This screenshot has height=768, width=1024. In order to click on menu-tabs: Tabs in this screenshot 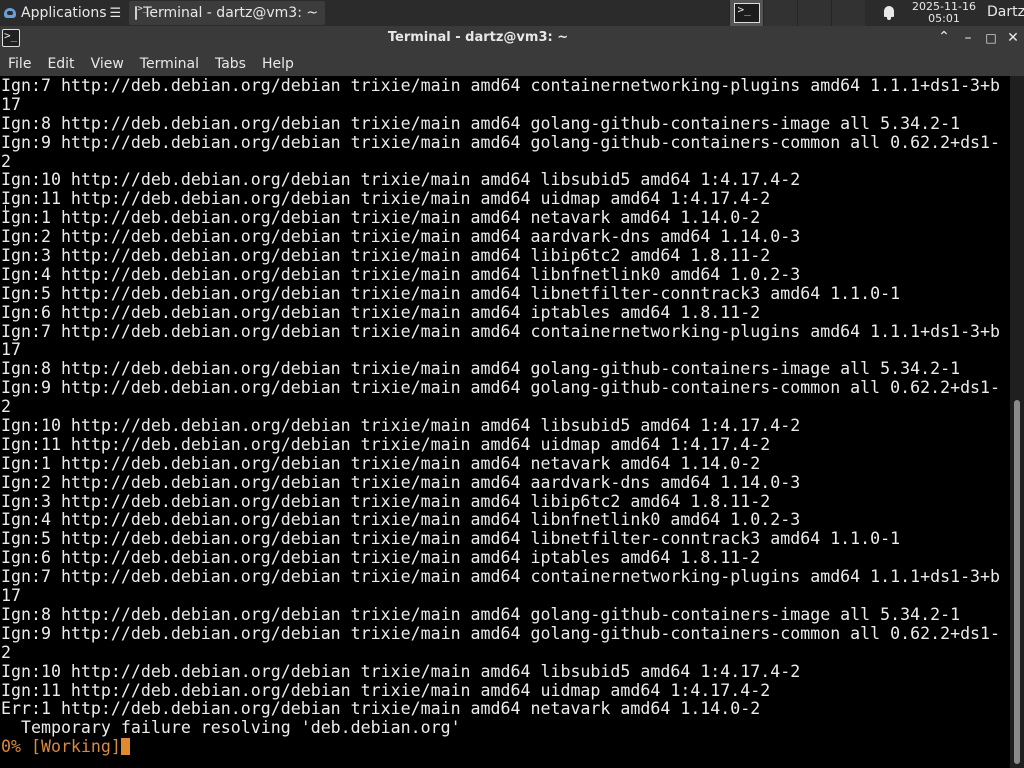, I will do `click(234, 64)`.